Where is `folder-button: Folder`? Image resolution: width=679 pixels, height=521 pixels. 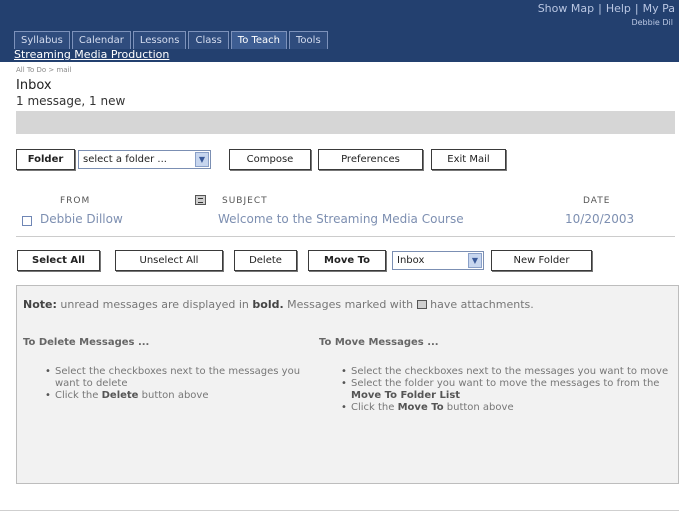
folder-button: Folder is located at coordinates (45, 159).